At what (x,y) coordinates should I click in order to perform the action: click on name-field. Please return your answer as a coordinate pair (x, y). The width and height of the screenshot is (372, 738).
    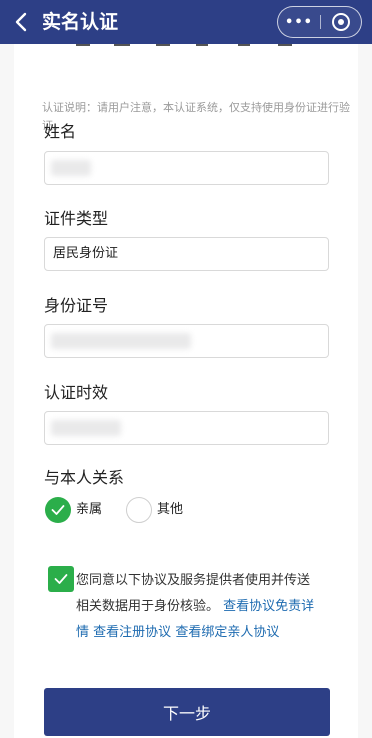
    Looking at the image, I should click on (186, 168).